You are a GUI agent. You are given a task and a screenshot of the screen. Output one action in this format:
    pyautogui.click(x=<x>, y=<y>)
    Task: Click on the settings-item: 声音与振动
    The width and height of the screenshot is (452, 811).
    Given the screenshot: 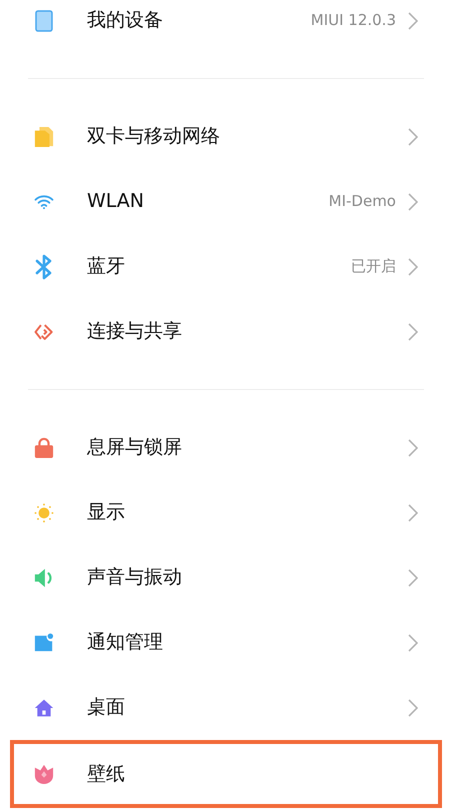 What is the action you would take?
    pyautogui.click(x=226, y=577)
    